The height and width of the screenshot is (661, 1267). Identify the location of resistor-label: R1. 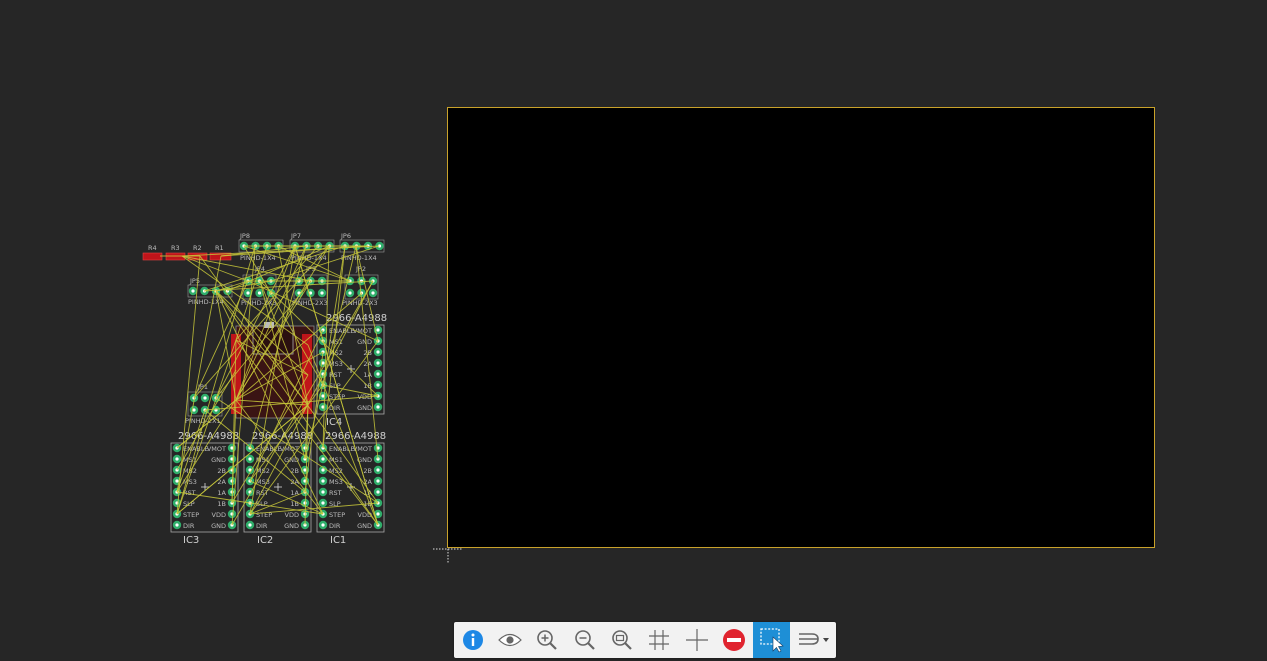
(219, 248).